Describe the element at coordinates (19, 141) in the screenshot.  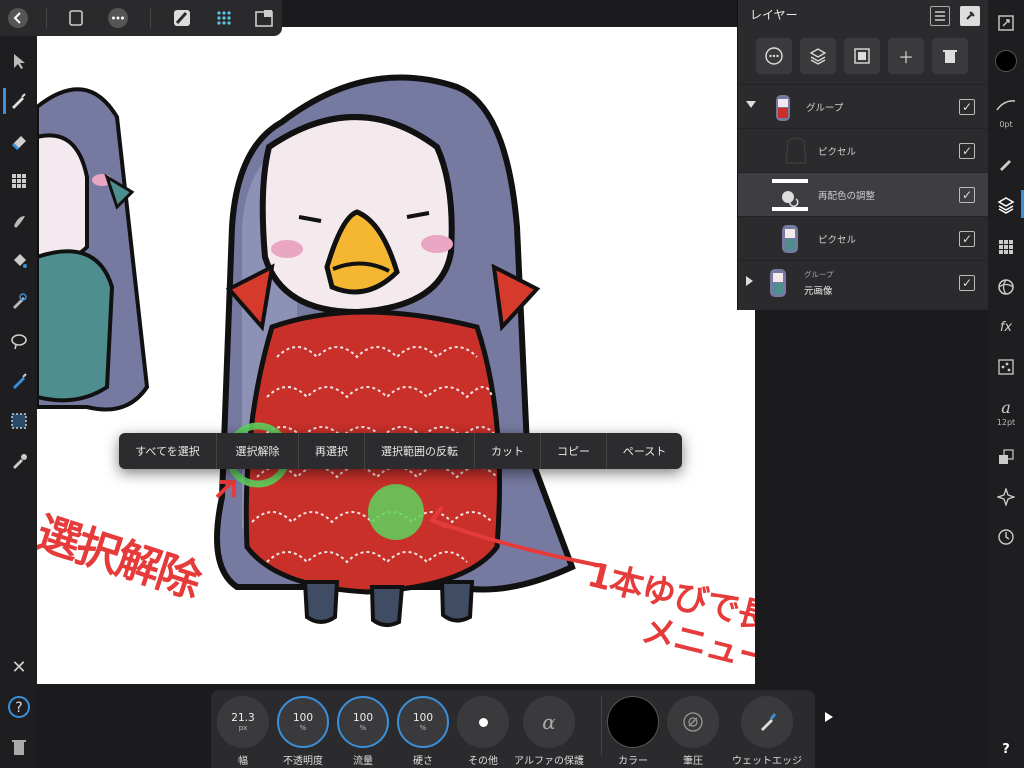
I see `eraser-tool-icon` at that location.